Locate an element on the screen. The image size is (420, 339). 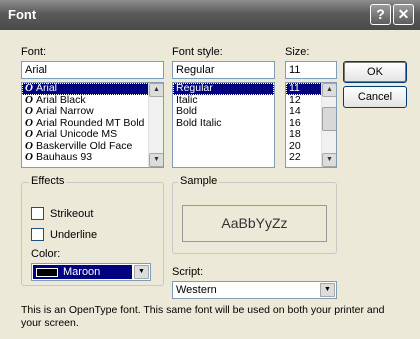
color-label: Color: is located at coordinates (46, 254).